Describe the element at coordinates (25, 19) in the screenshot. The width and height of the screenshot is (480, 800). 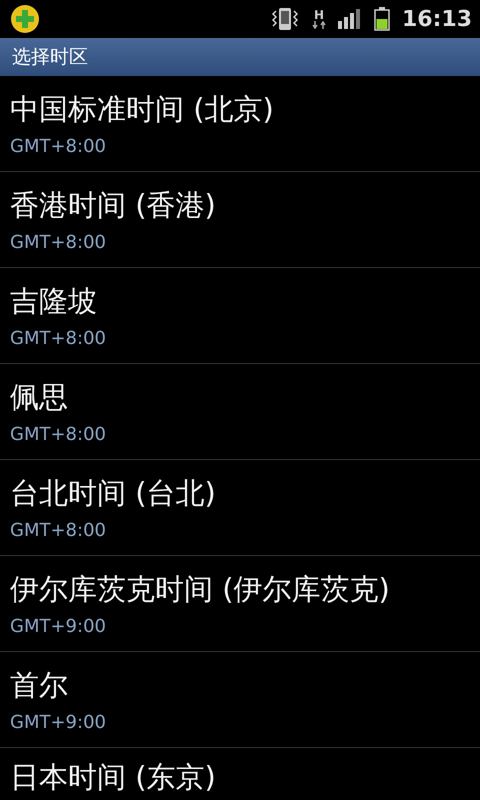
I see `app-plus-icon` at that location.